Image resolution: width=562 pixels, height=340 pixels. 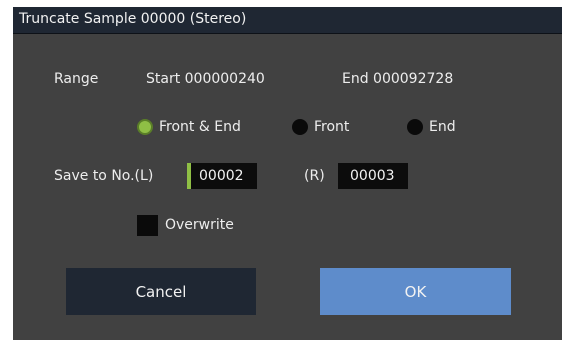 I want to click on save-to-right-value: 00003, so click(x=372, y=176).